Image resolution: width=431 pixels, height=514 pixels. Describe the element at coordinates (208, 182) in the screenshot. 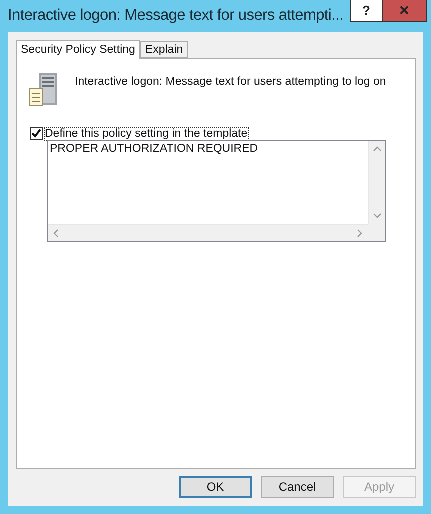

I see `message-text-field: PROPER AUTHORIZATION REQUIRED` at that location.